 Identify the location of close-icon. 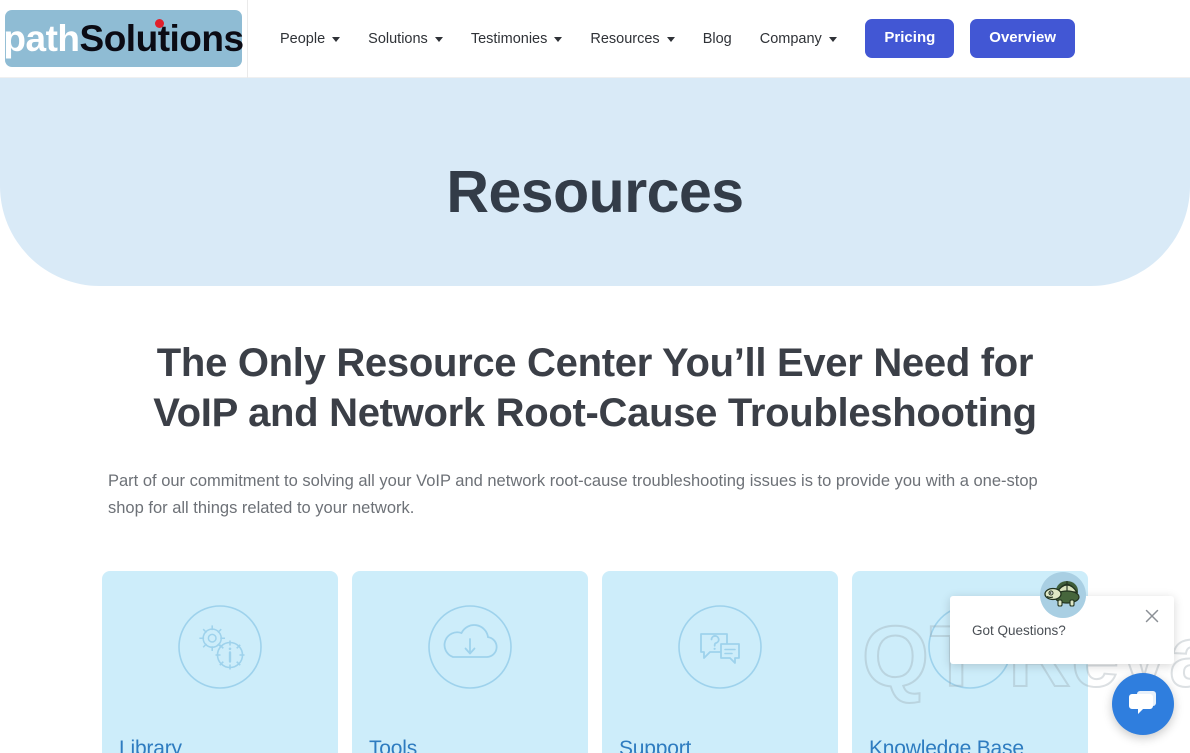
(1152, 616).